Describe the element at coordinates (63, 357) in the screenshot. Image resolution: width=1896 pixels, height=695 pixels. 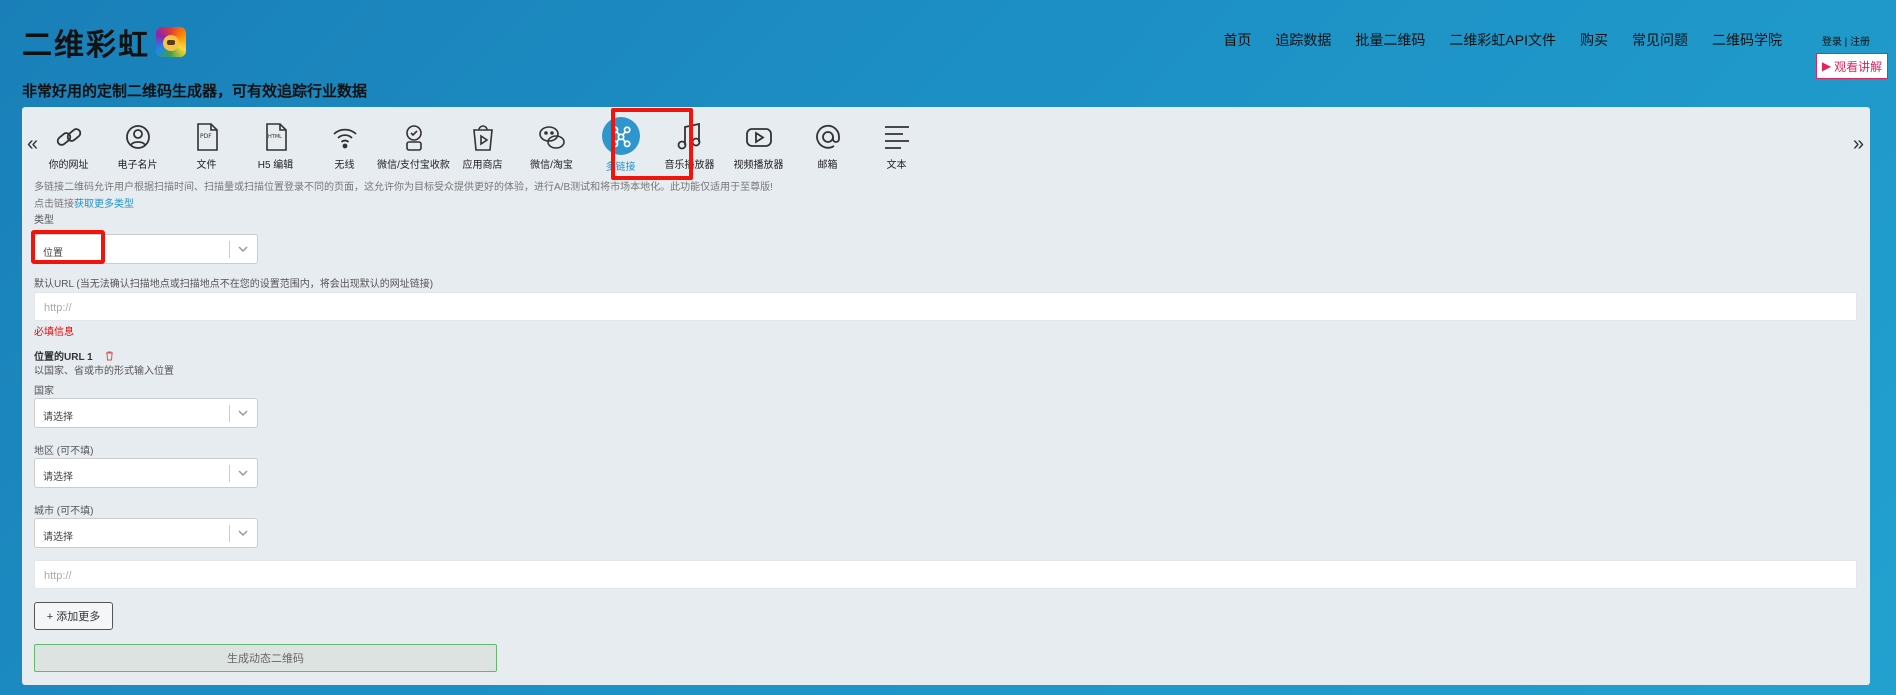
I see `location-url-label: 位置的URL 1` at that location.